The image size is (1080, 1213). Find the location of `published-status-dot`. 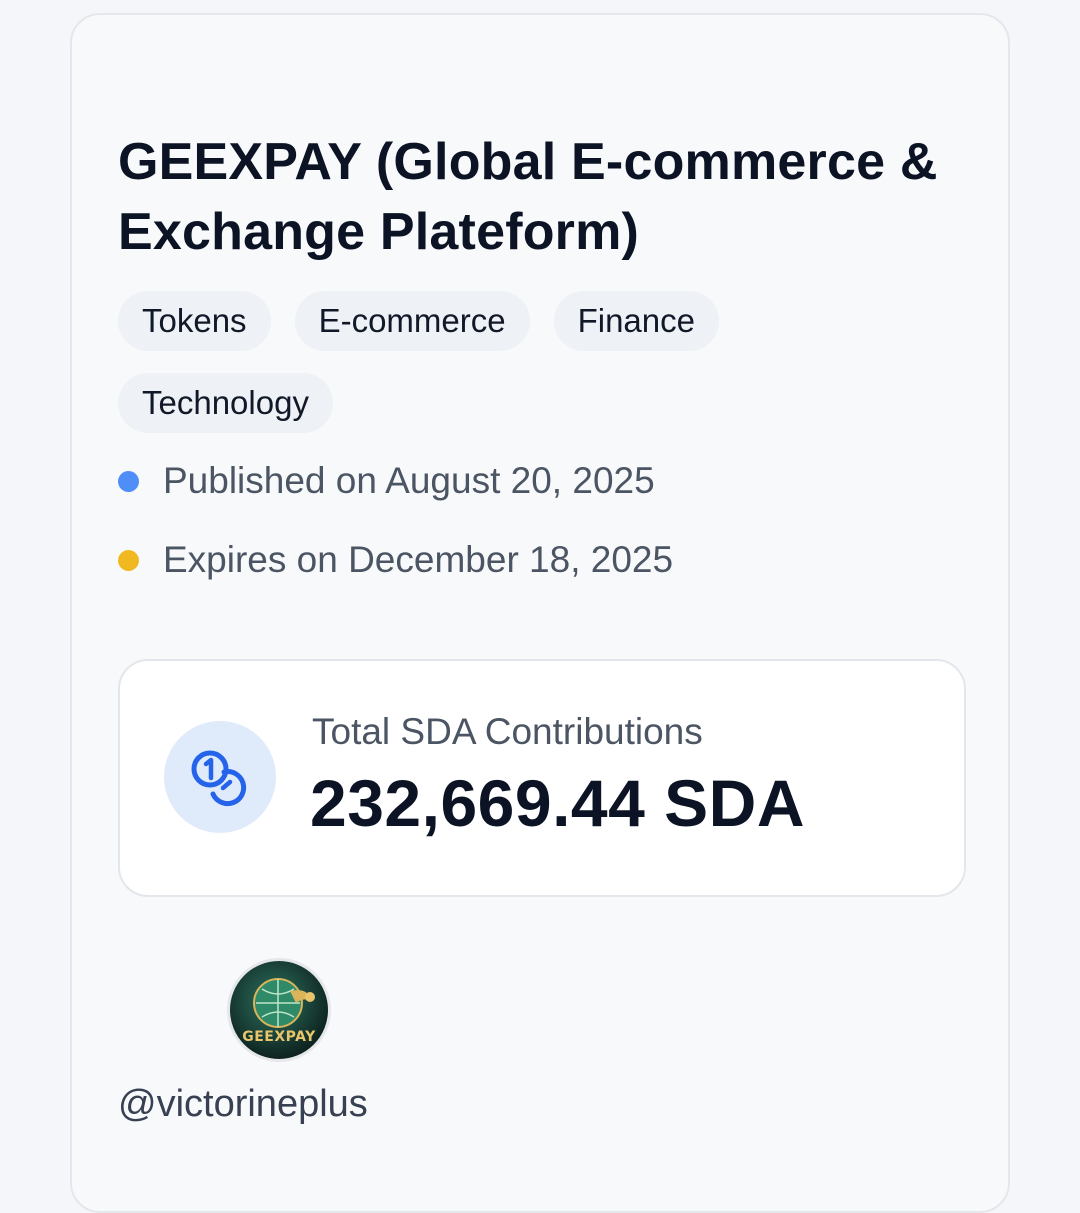

published-status-dot is located at coordinates (128, 481).